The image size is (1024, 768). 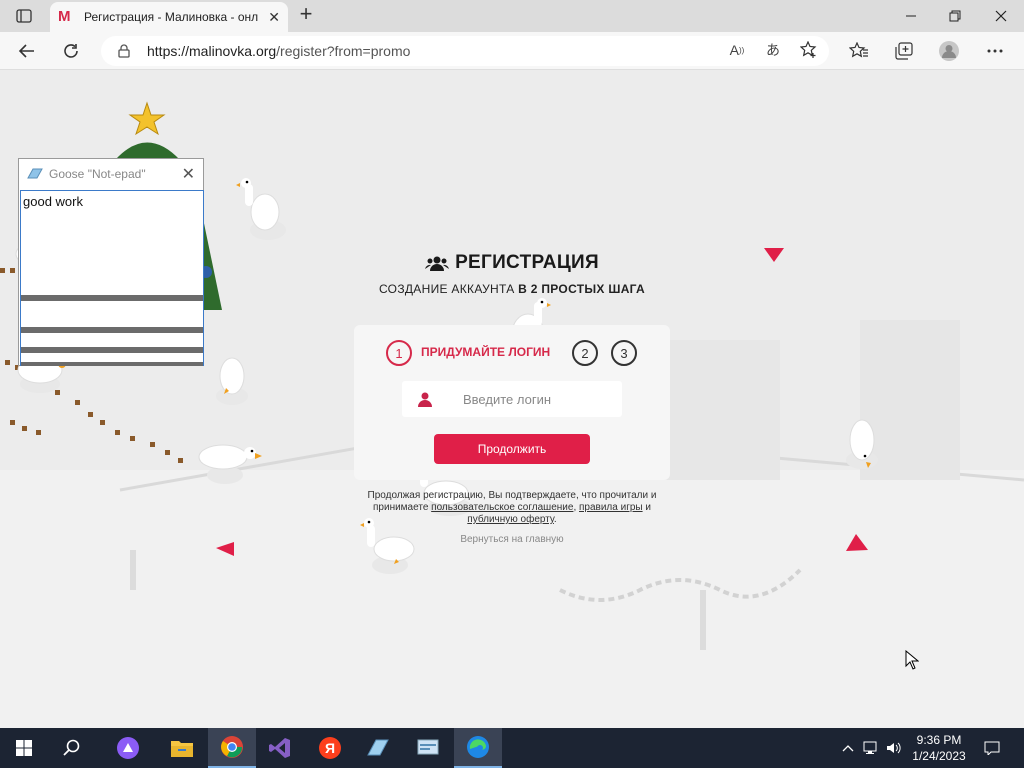 What do you see at coordinates (848, 748) in the screenshot?
I see `show-hidden-icons-chevron-icon` at bounding box center [848, 748].